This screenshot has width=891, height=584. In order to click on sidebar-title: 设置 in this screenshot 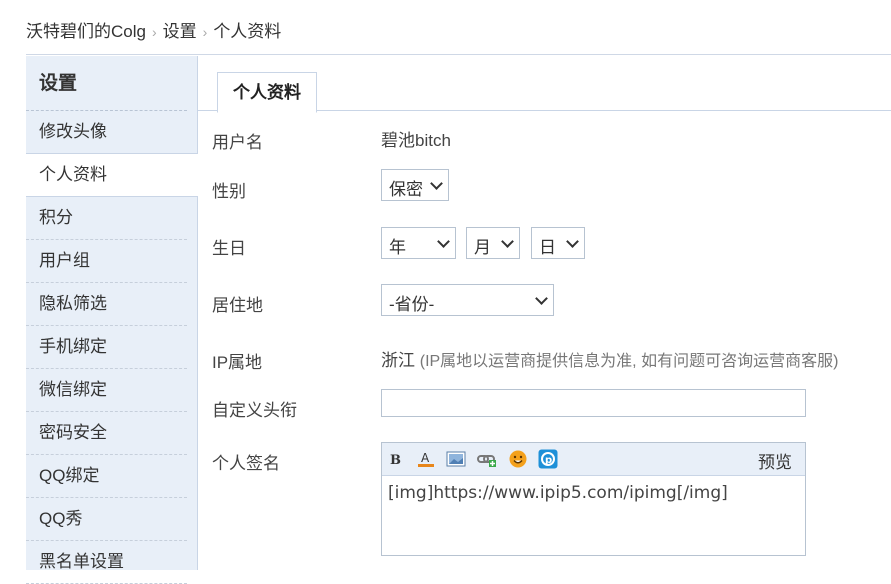, I will do `click(106, 83)`.